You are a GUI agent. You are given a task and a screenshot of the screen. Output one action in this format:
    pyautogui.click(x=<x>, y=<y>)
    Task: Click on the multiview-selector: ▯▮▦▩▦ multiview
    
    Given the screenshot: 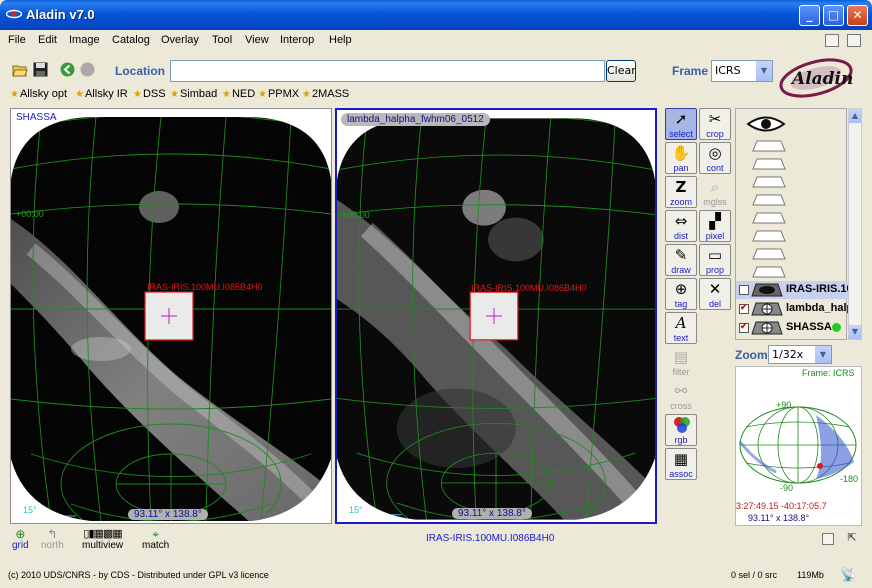 What is the action you would take?
    pyautogui.click(x=102, y=539)
    